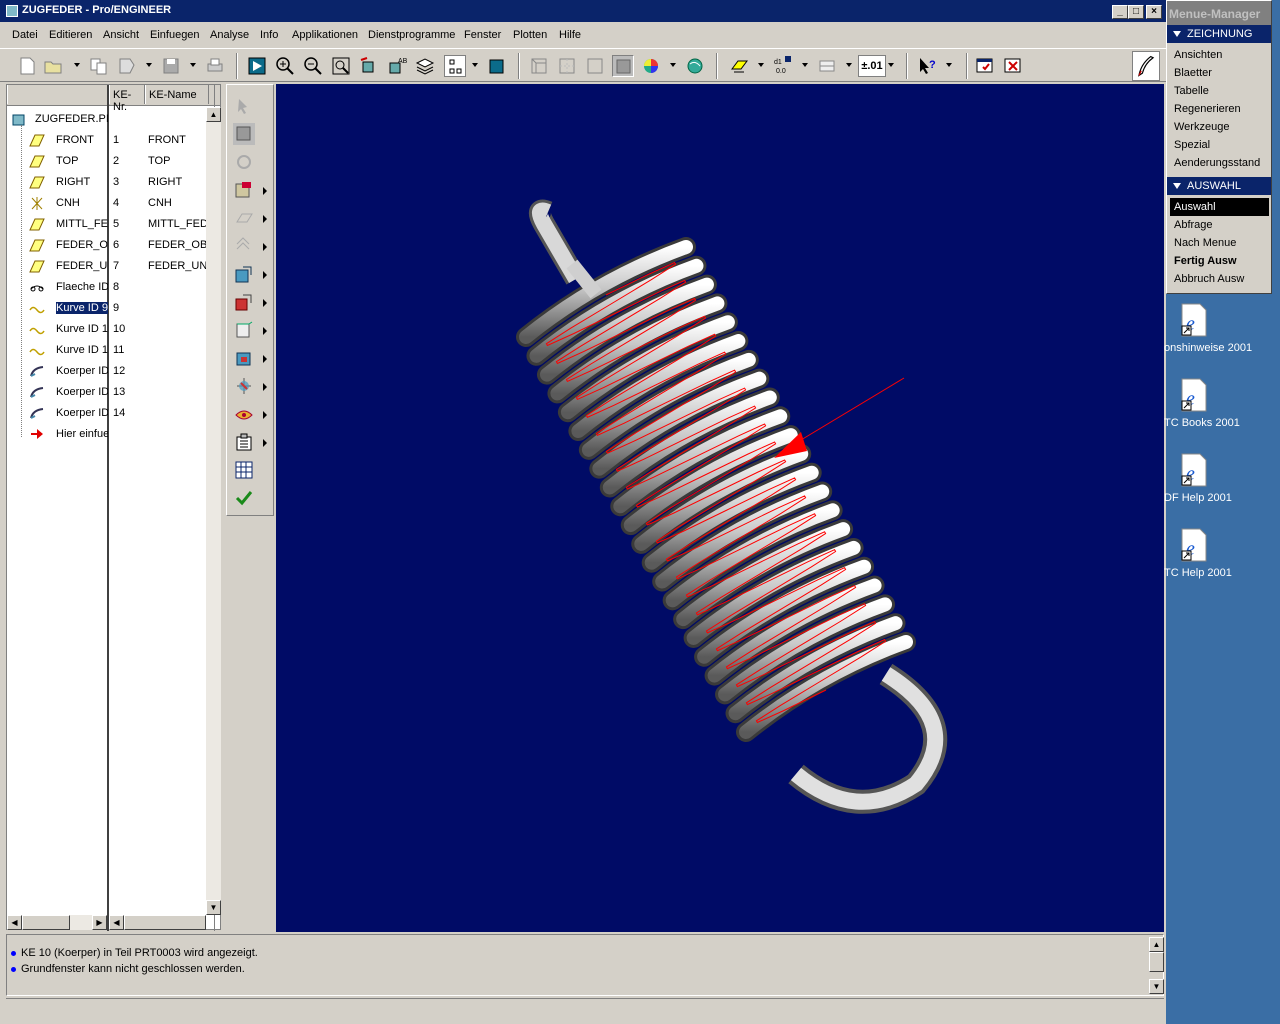 This screenshot has height=1024, width=1280. I want to click on scroll-up-button: ▲, so click(213, 114).